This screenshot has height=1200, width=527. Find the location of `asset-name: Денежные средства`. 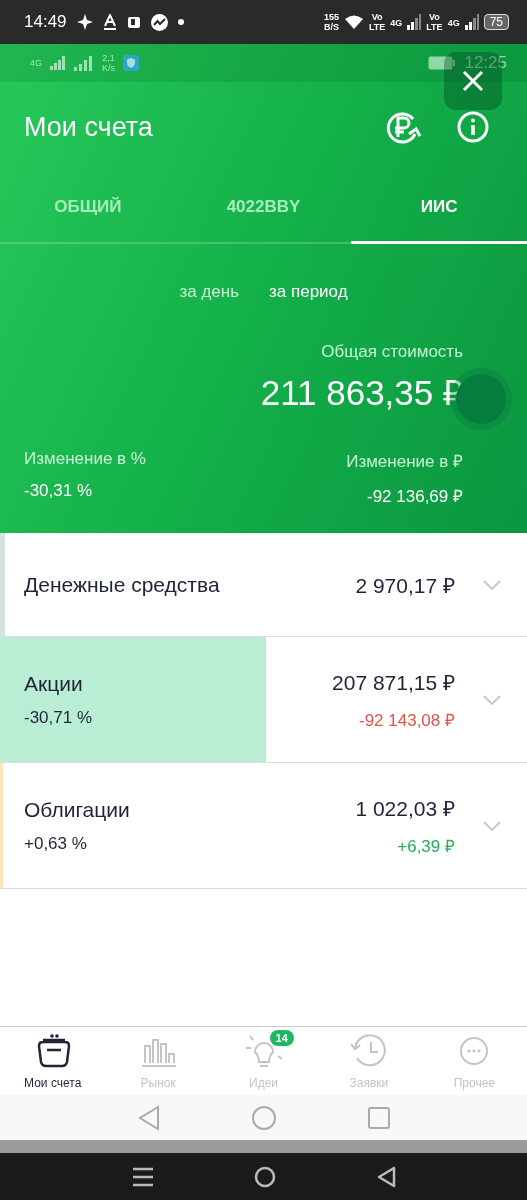

asset-name: Денежные средства is located at coordinates (122, 584).